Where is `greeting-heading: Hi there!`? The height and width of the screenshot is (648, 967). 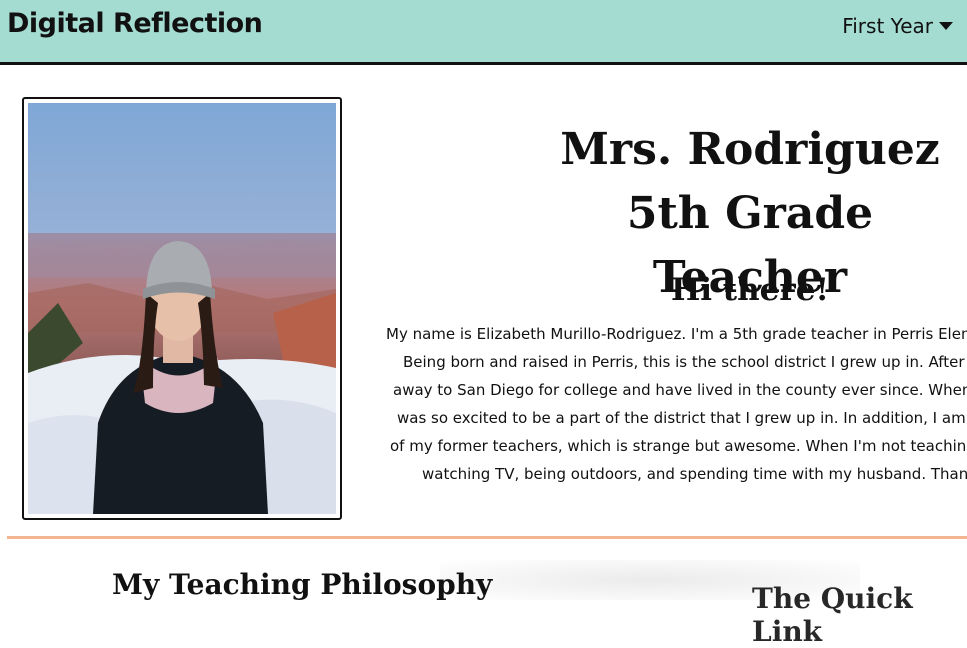 greeting-heading: Hi there! is located at coordinates (750, 290).